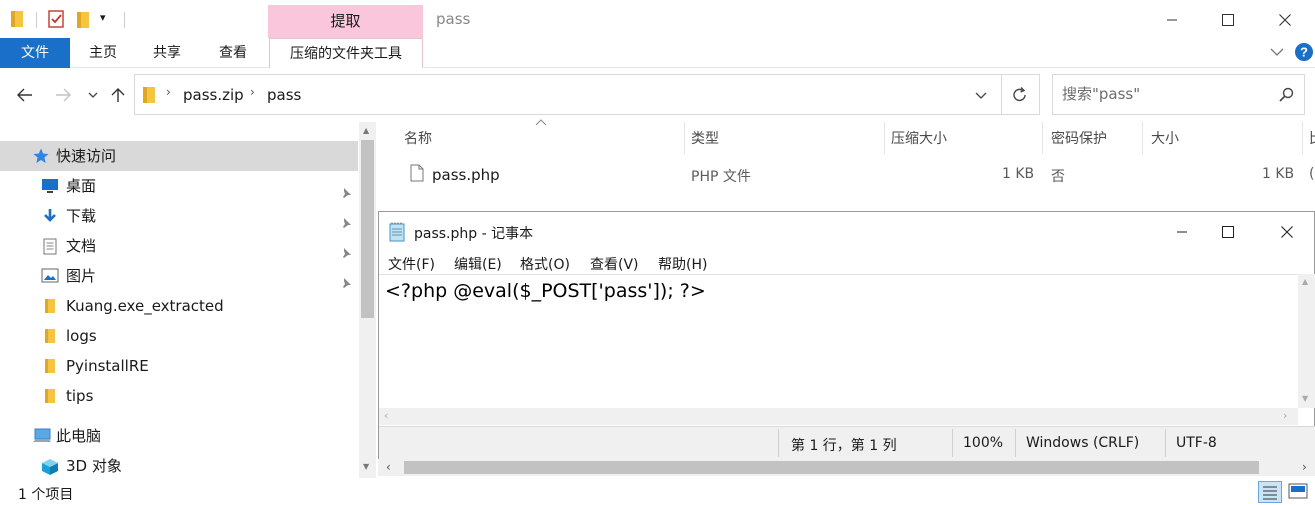  What do you see at coordinates (284, 95) in the screenshot?
I see `breadcrumb-pass: pass` at bounding box center [284, 95].